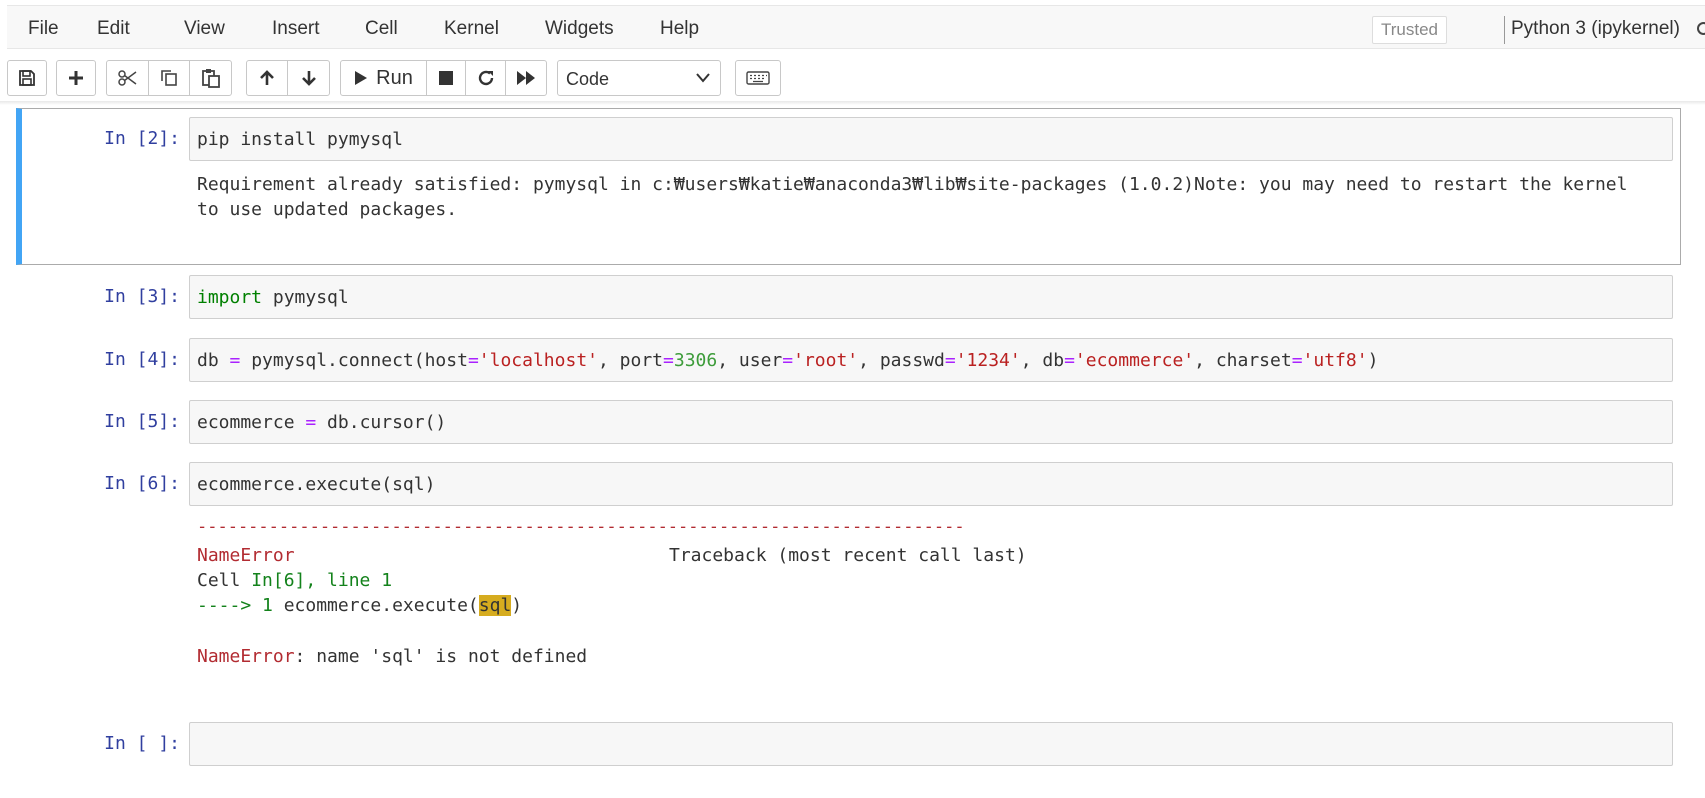 The image size is (1705, 798). Describe the element at coordinates (224, 580) in the screenshot. I see `traceback-cell-prefix: Cell` at that location.